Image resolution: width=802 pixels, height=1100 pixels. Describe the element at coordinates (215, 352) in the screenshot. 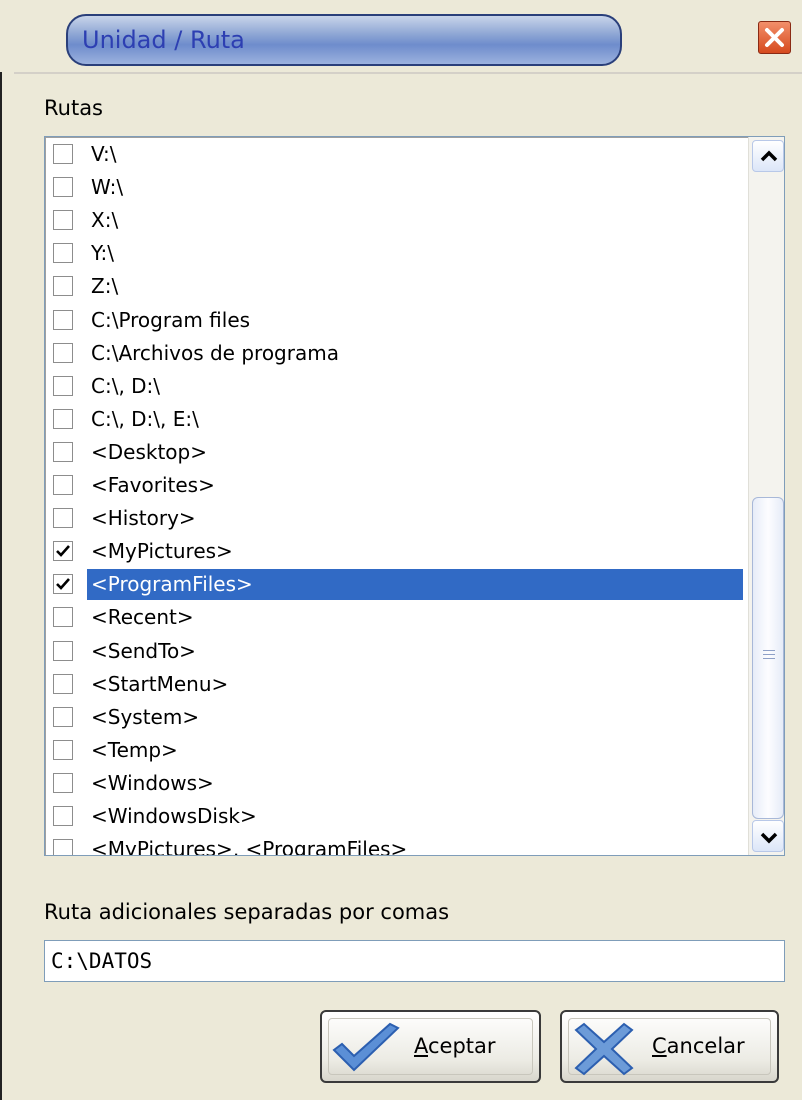

I see `list-item-label: C:\Archivos de programa` at that location.